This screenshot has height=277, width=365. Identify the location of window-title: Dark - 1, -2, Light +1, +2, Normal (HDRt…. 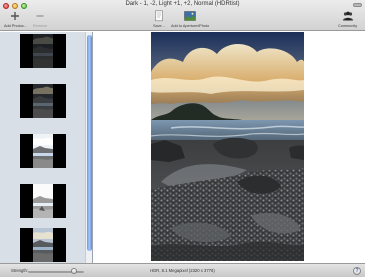
(182, 4).